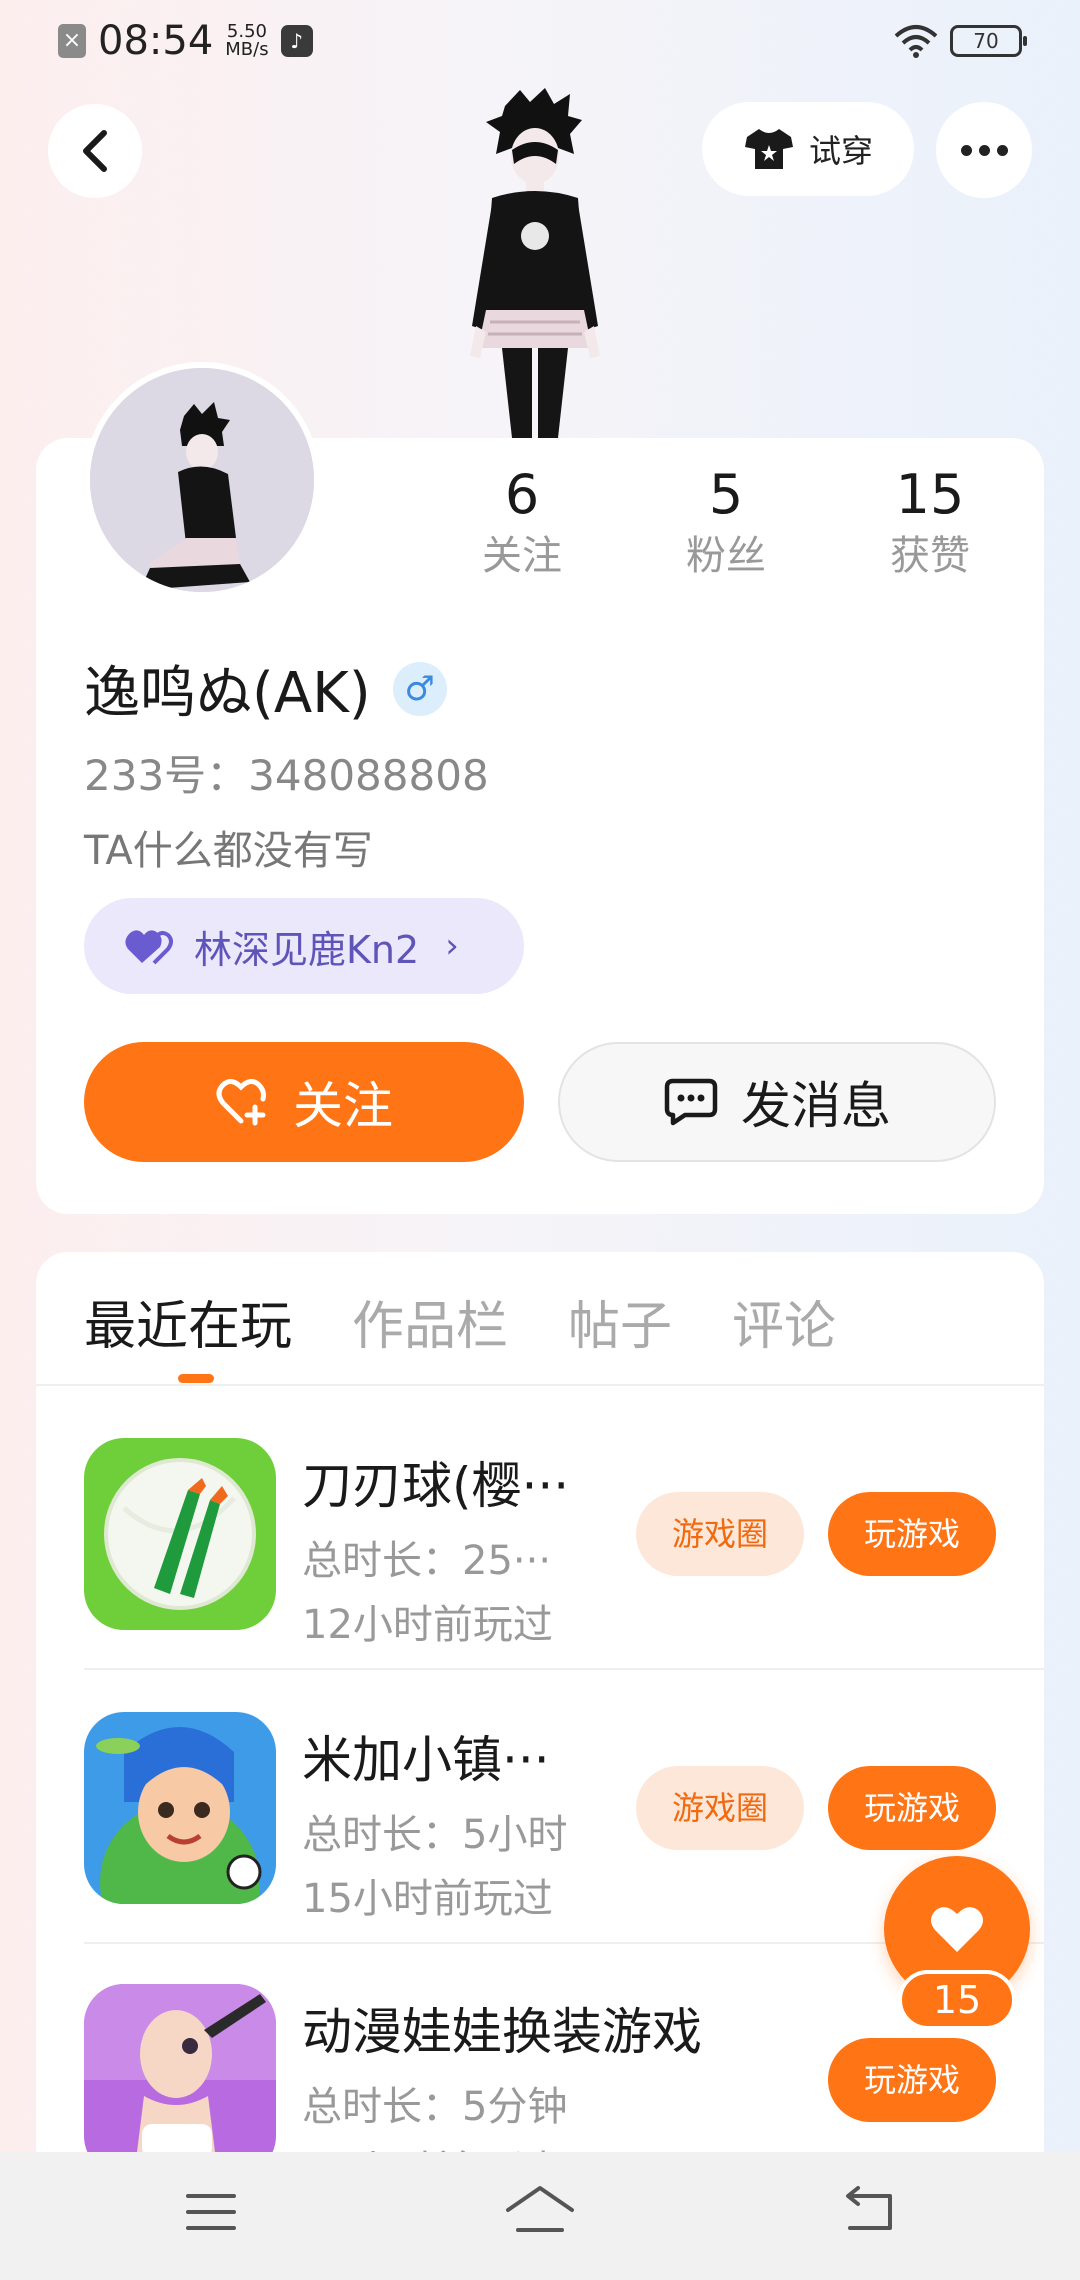  I want to click on stat-following: 6 关注, so click(522, 523).